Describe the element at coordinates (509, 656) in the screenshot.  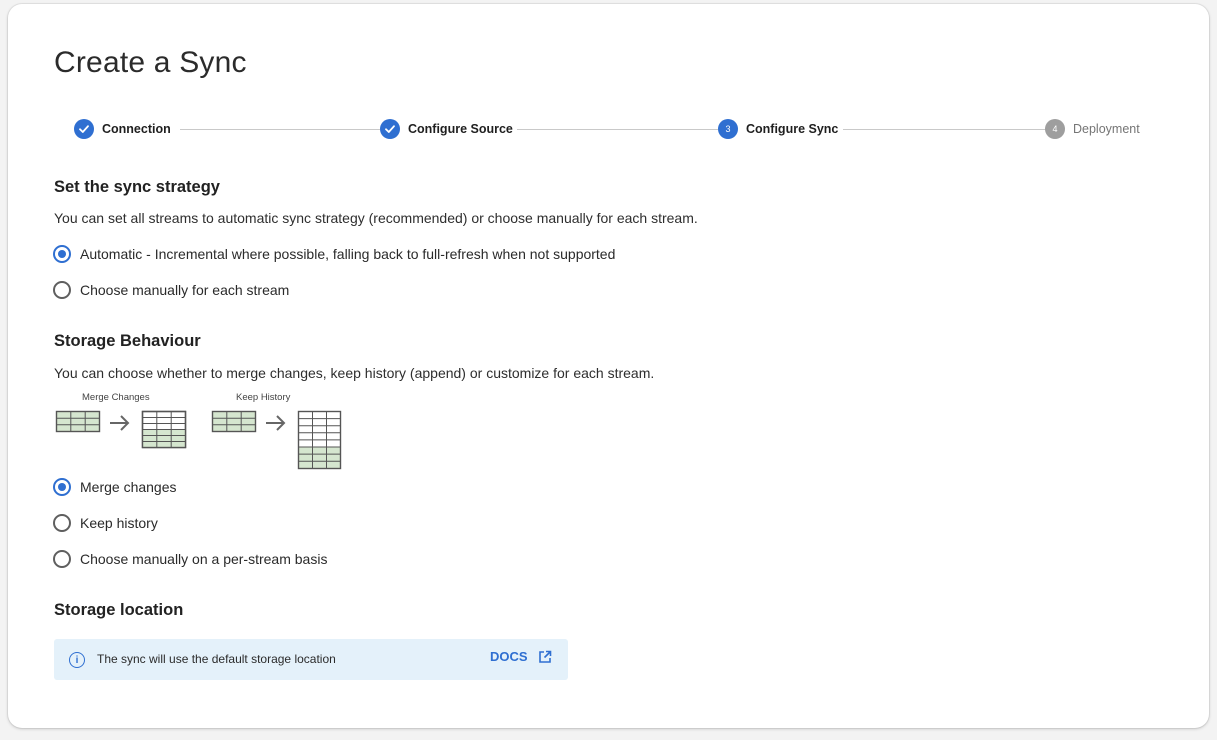
I see `docs-label: DOCS` at that location.